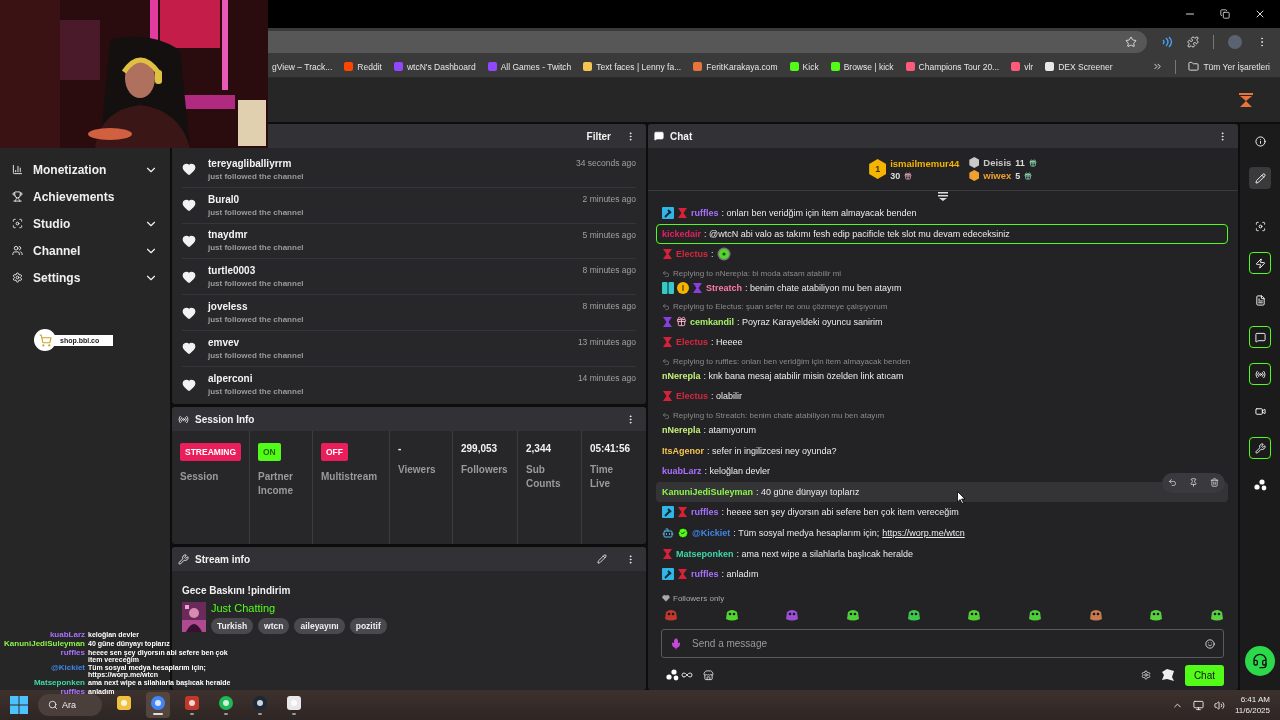  Describe the element at coordinates (1246, 100) in the screenshot. I see `logo-icon` at that location.